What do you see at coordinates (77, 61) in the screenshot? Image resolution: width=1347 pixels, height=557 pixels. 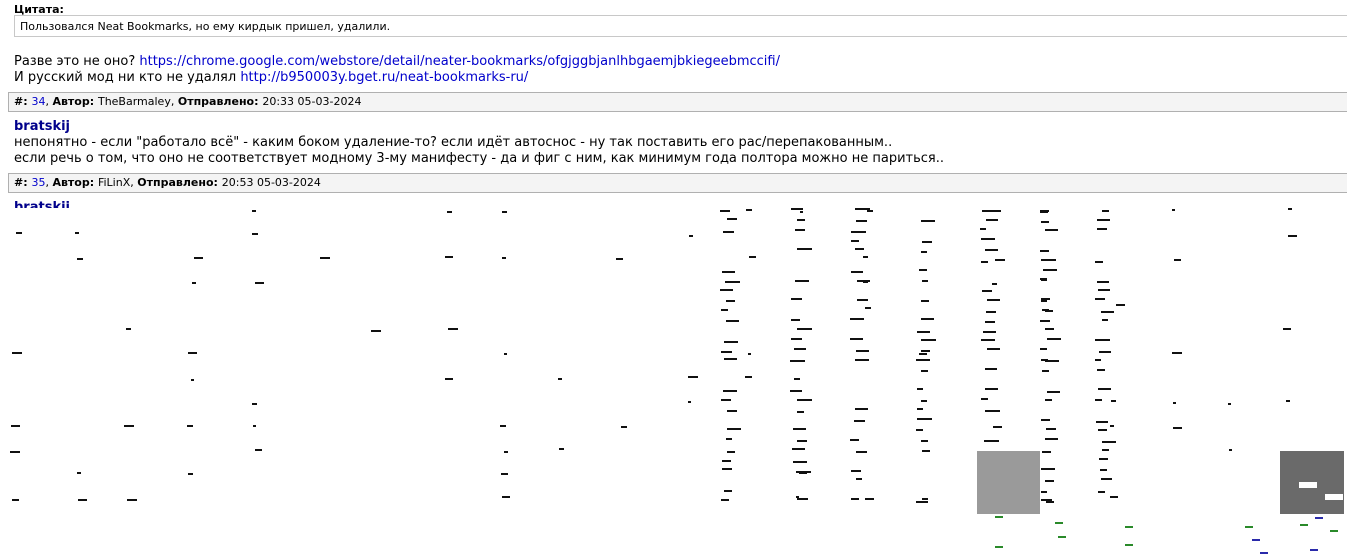 I see `post-33-line-1-text: Разве это не оно?` at bounding box center [77, 61].